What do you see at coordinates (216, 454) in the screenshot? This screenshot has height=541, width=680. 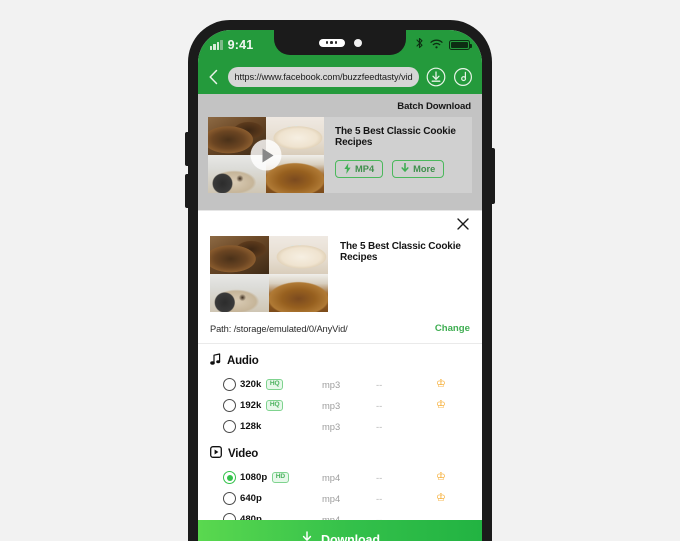 I see `play-box-icon` at bounding box center [216, 454].